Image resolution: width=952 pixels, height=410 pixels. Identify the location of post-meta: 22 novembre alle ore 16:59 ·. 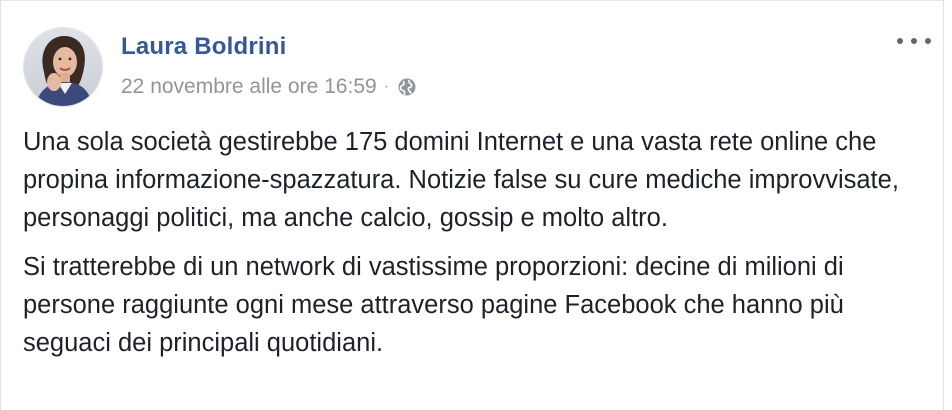
(269, 87).